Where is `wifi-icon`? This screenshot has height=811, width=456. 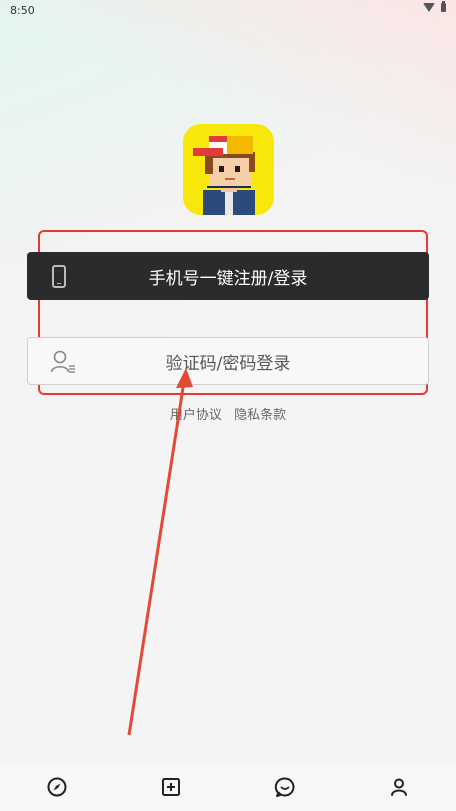
wifi-icon is located at coordinates (429, 7).